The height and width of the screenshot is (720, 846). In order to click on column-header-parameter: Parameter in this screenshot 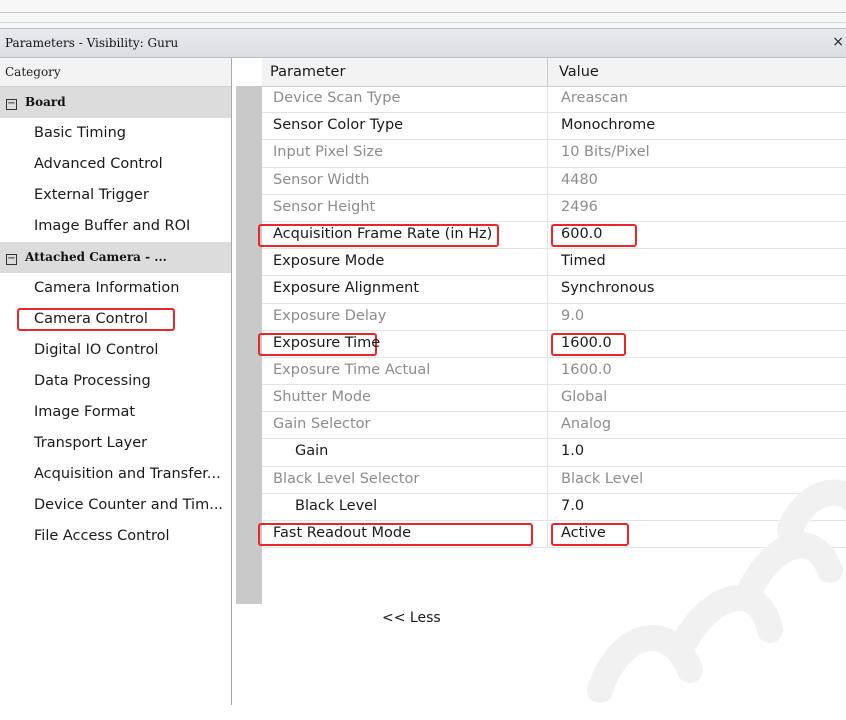, I will do `click(307, 72)`.